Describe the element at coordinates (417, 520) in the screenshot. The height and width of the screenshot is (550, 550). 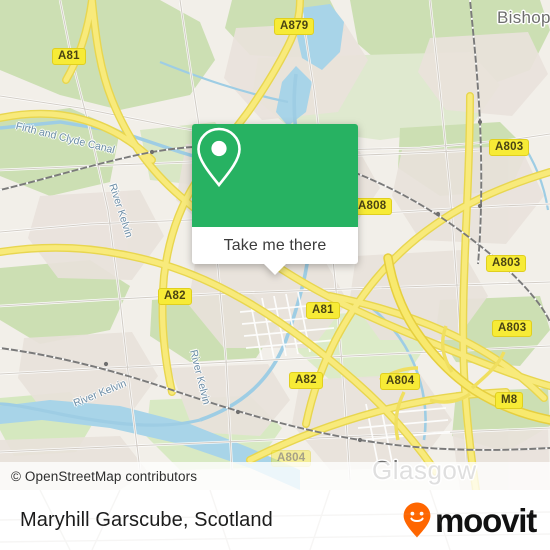
I see `moovit-pin-smile-icon` at that location.